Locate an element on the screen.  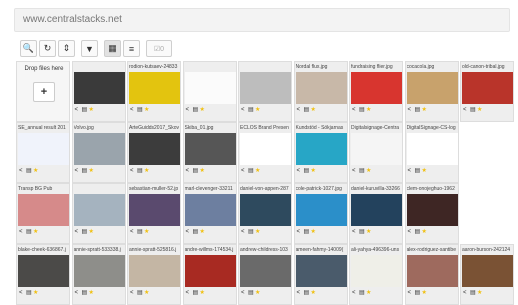
file-tile: fundraising flier.jpg < ▤ ★ is located at coordinates (376, 91).